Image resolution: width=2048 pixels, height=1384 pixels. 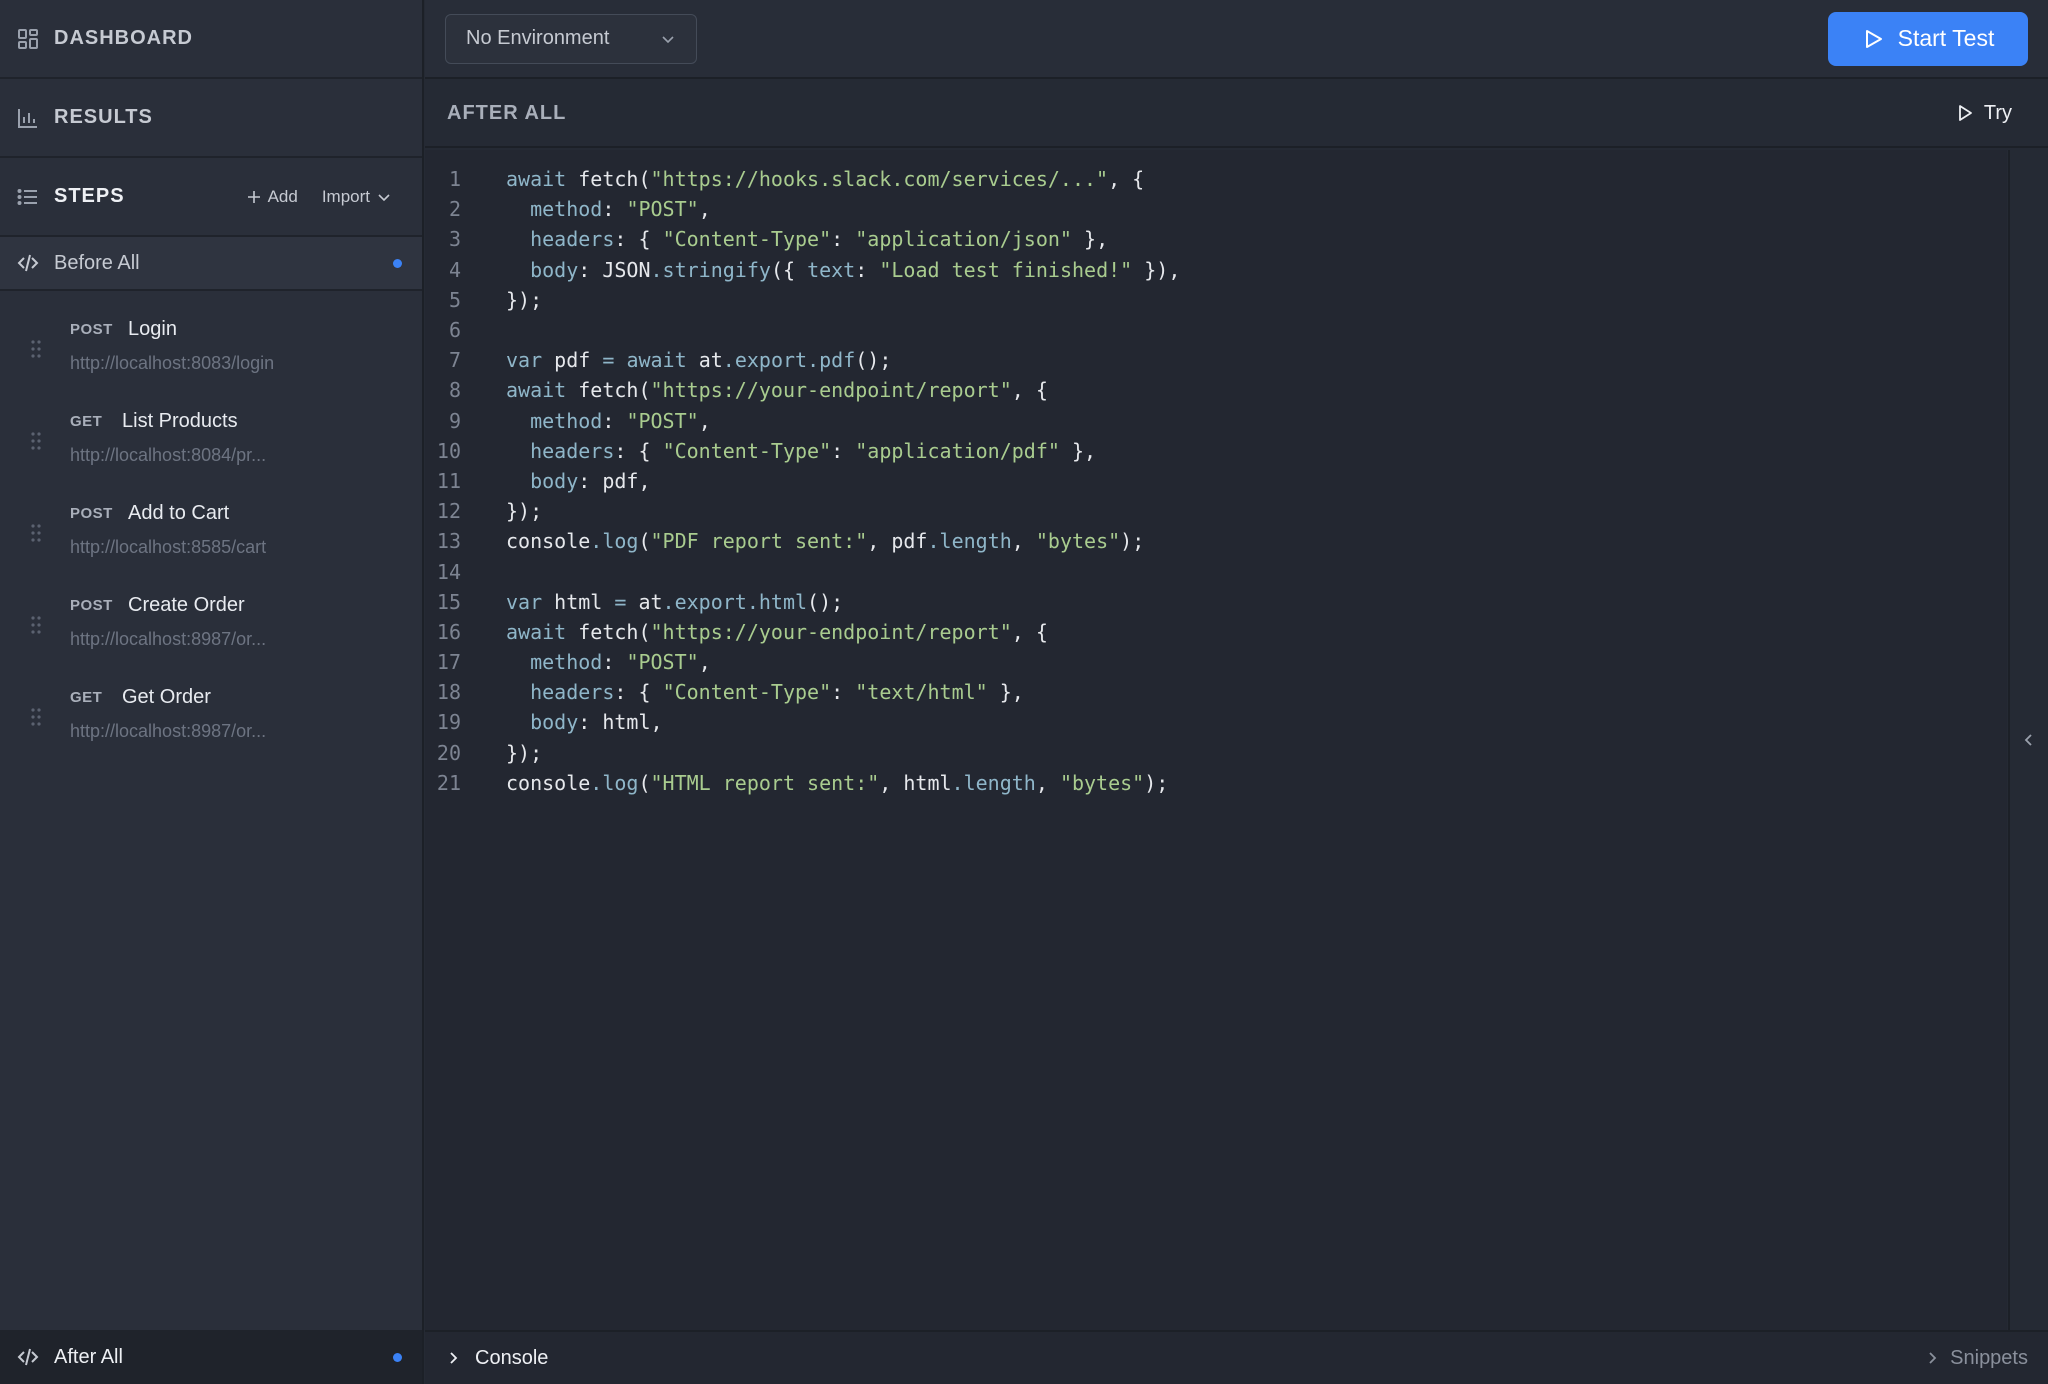 What do you see at coordinates (512, 1357) in the screenshot?
I see `console-label: Console` at bounding box center [512, 1357].